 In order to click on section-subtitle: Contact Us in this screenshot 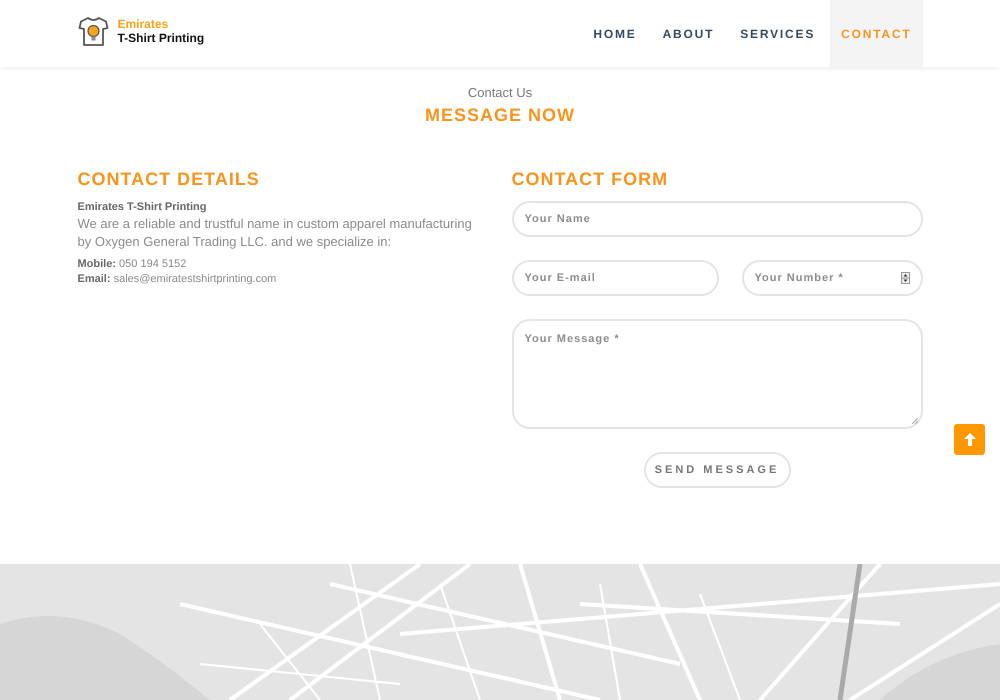, I will do `click(500, 93)`.